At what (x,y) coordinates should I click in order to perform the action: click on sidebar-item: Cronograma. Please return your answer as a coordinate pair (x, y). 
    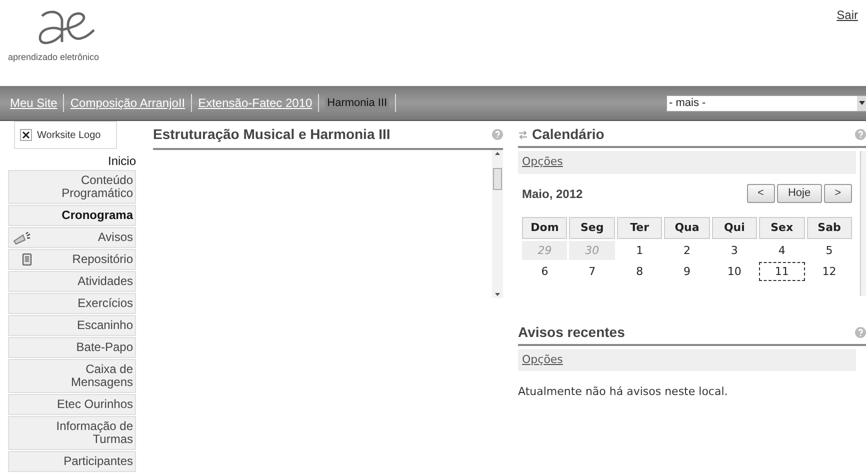
    Looking at the image, I should click on (72, 215).